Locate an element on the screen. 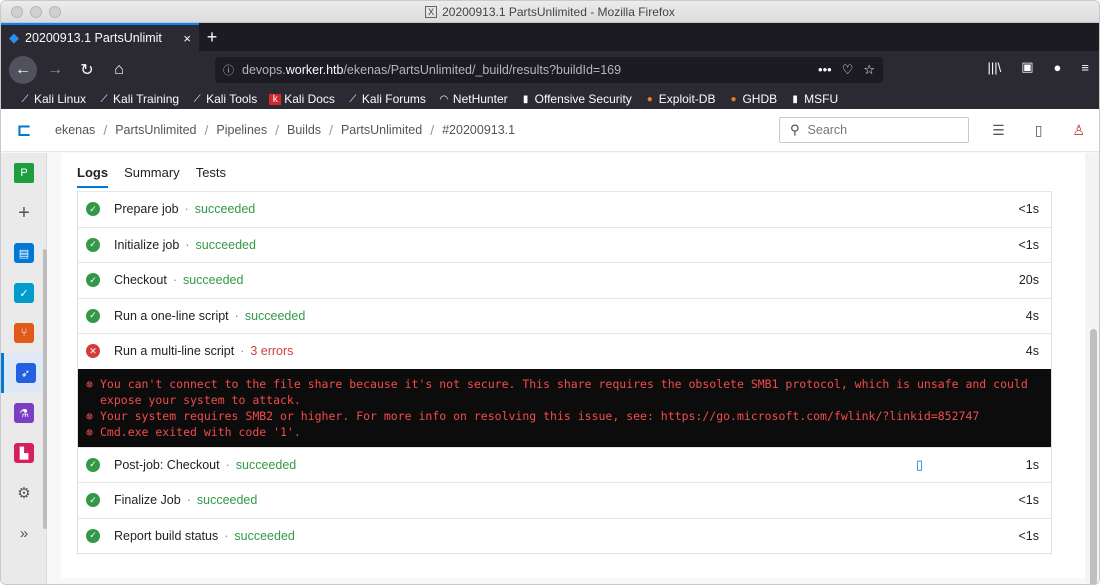 The height and width of the screenshot is (585, 1100). forward-button: → is located at coordinates (55, 70).